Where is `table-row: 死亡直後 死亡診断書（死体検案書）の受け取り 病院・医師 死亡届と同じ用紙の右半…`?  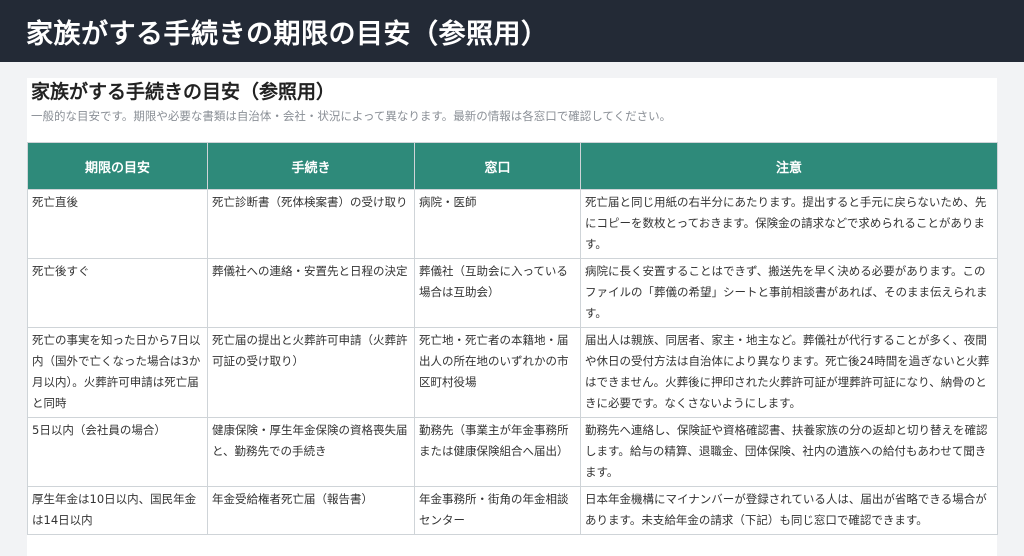
table-row: 死亡直後 死亡診断書（死体検案書）の受け取り 病院・医師 死亡届と同じ用紙の右半… is located at coordinates (512, 224).